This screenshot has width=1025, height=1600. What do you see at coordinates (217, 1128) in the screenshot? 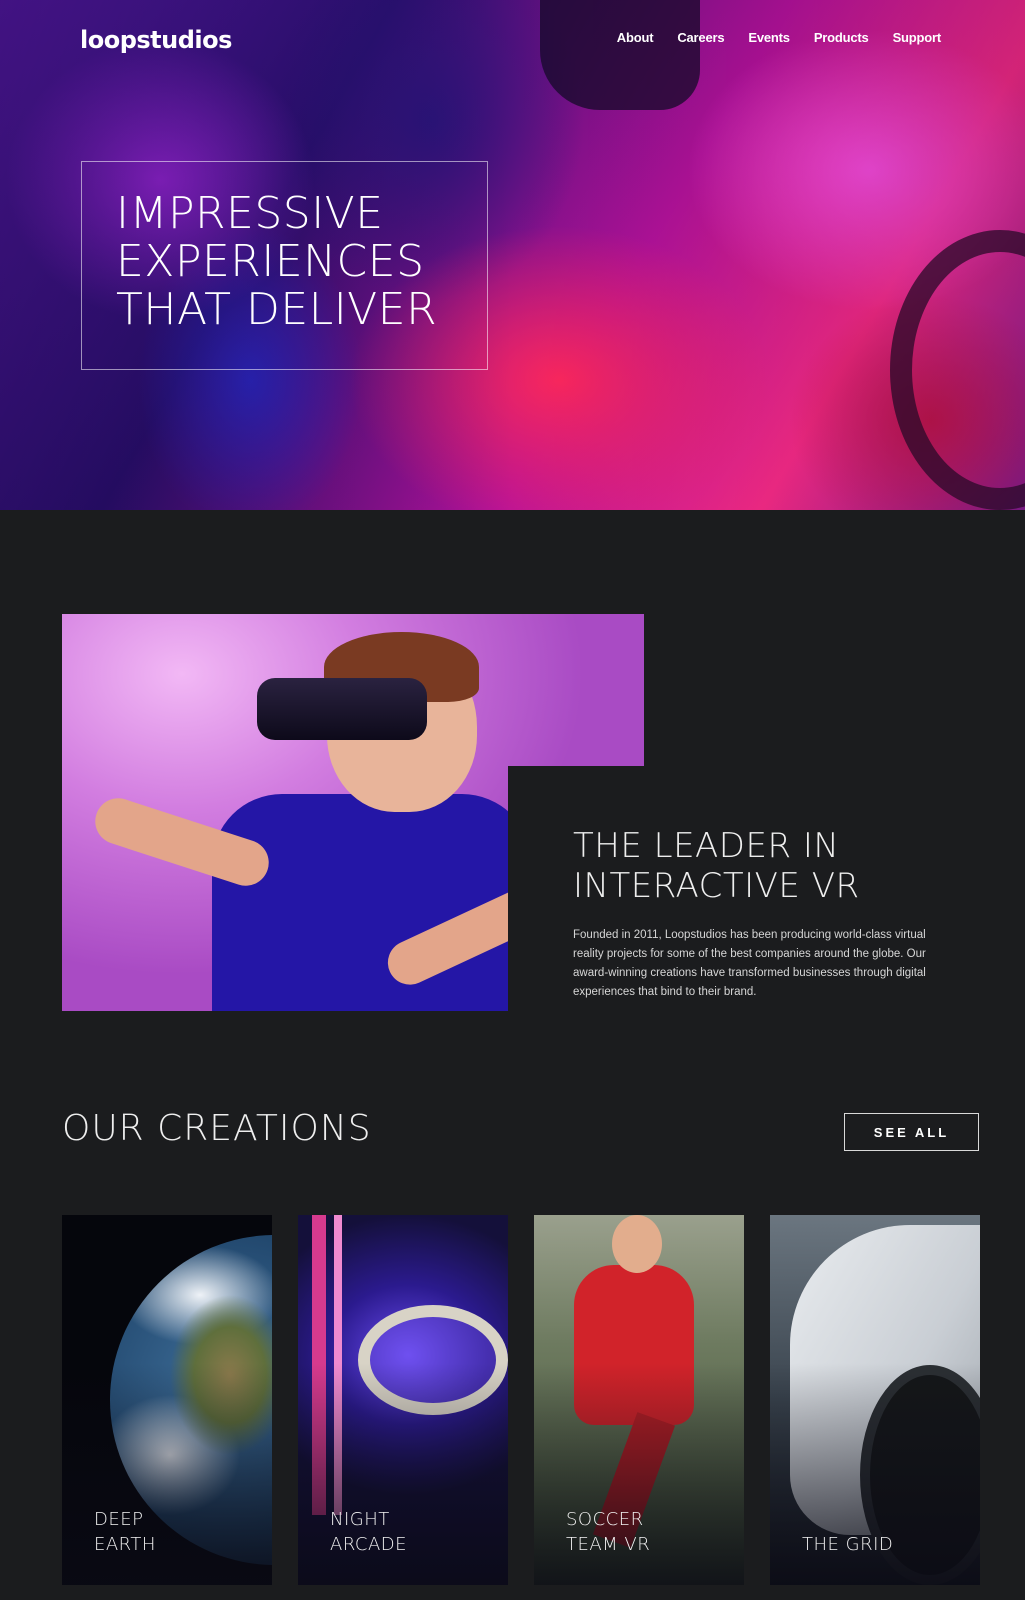
I see `creations-title: OUR CREATIONS` at bounding box center [217, 1128].